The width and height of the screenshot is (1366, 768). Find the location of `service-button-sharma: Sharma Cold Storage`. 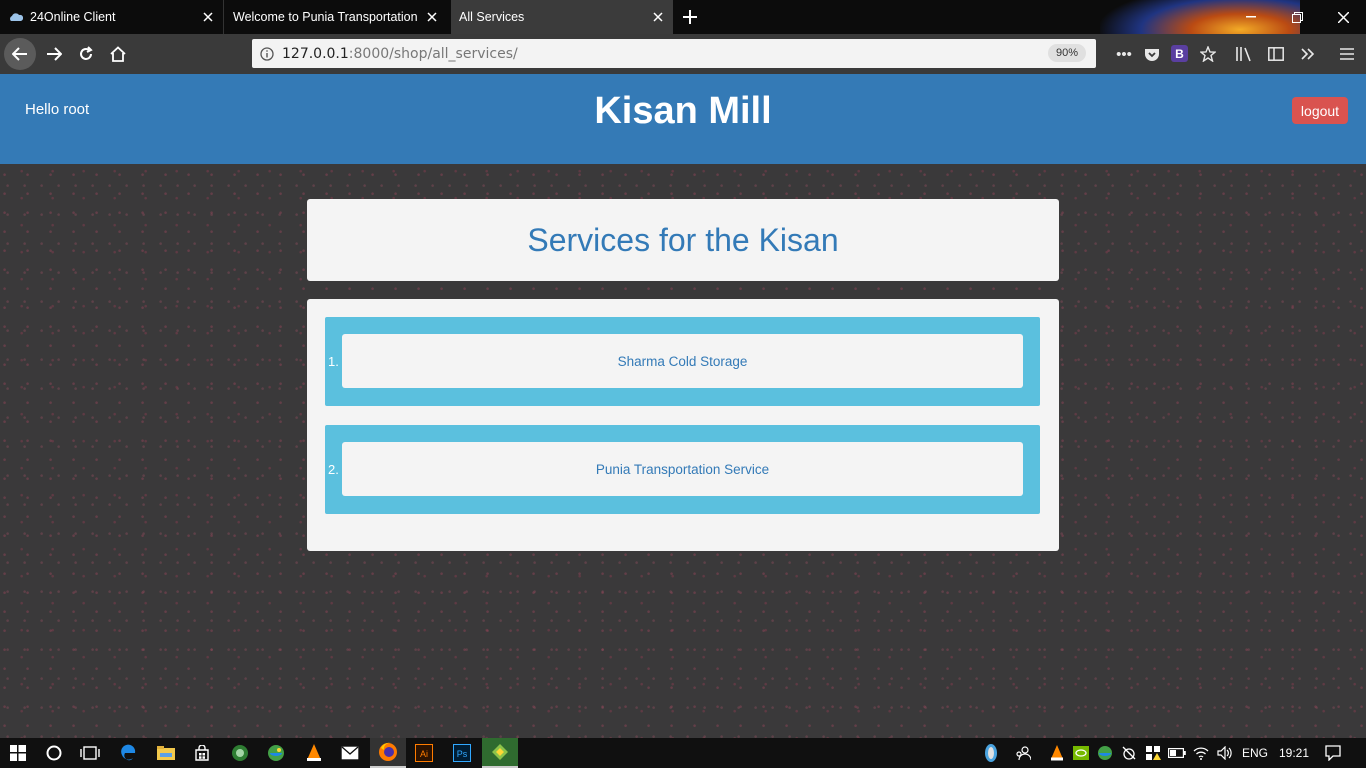

service-button-sharma: Sharma Cold Storage is located at coordinates (682, 361).